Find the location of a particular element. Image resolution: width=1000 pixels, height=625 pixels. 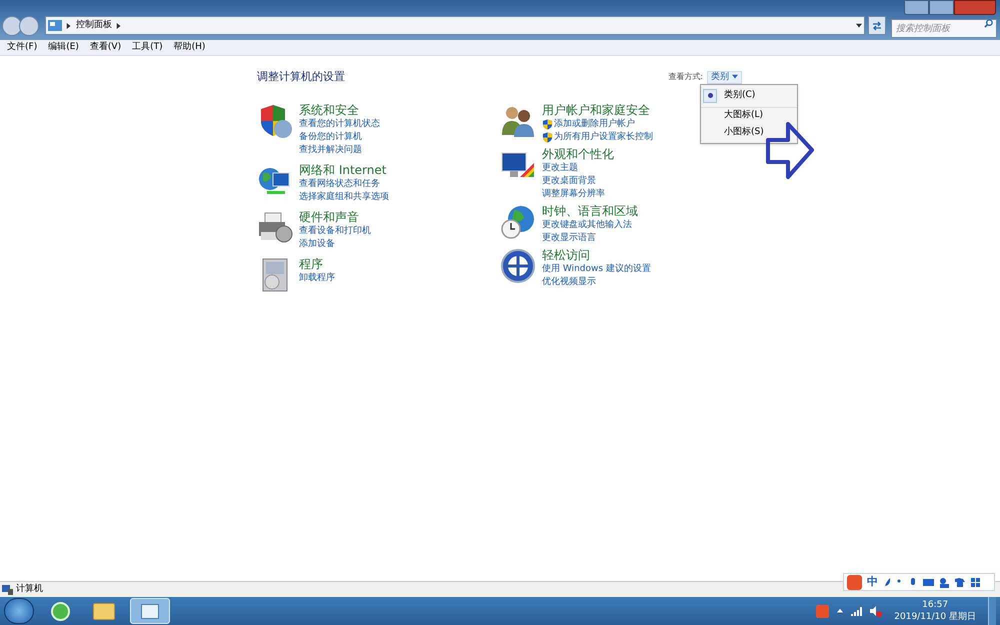

refresh-icon is located at coordinates (877, 25).